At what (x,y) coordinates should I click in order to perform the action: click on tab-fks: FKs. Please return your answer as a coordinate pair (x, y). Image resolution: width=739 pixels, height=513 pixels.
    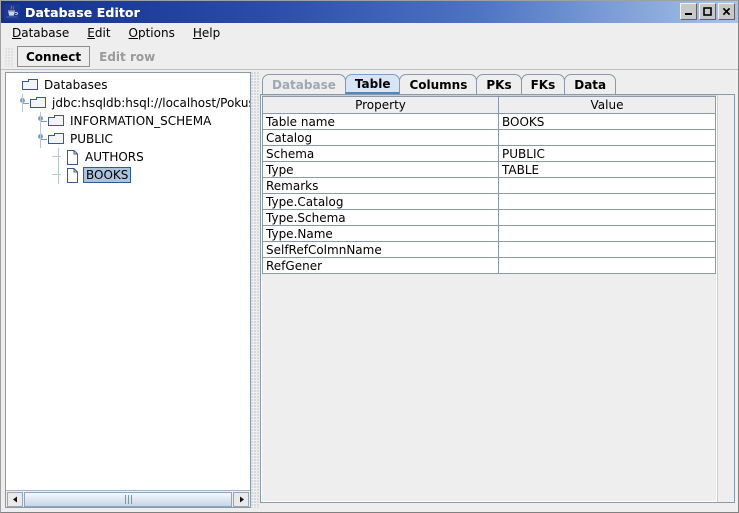
    Looking at the image, I should click on (543, 84).